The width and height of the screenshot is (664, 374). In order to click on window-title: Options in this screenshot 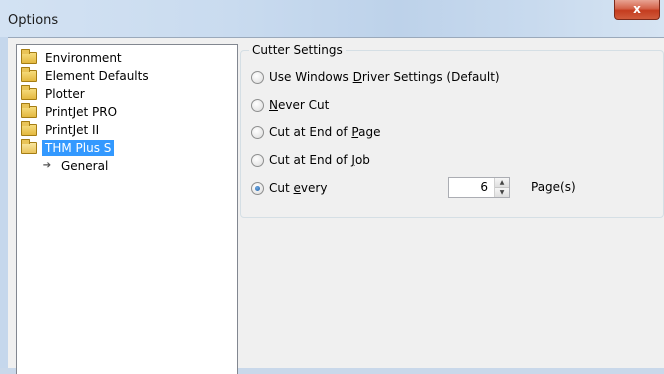, I will do `click(33, 20)`.